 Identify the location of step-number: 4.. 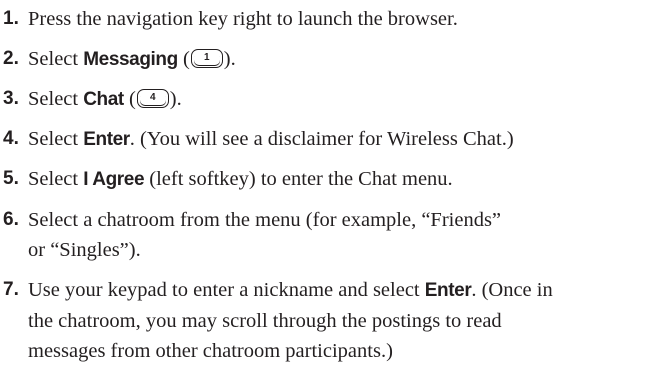
(11, 138).